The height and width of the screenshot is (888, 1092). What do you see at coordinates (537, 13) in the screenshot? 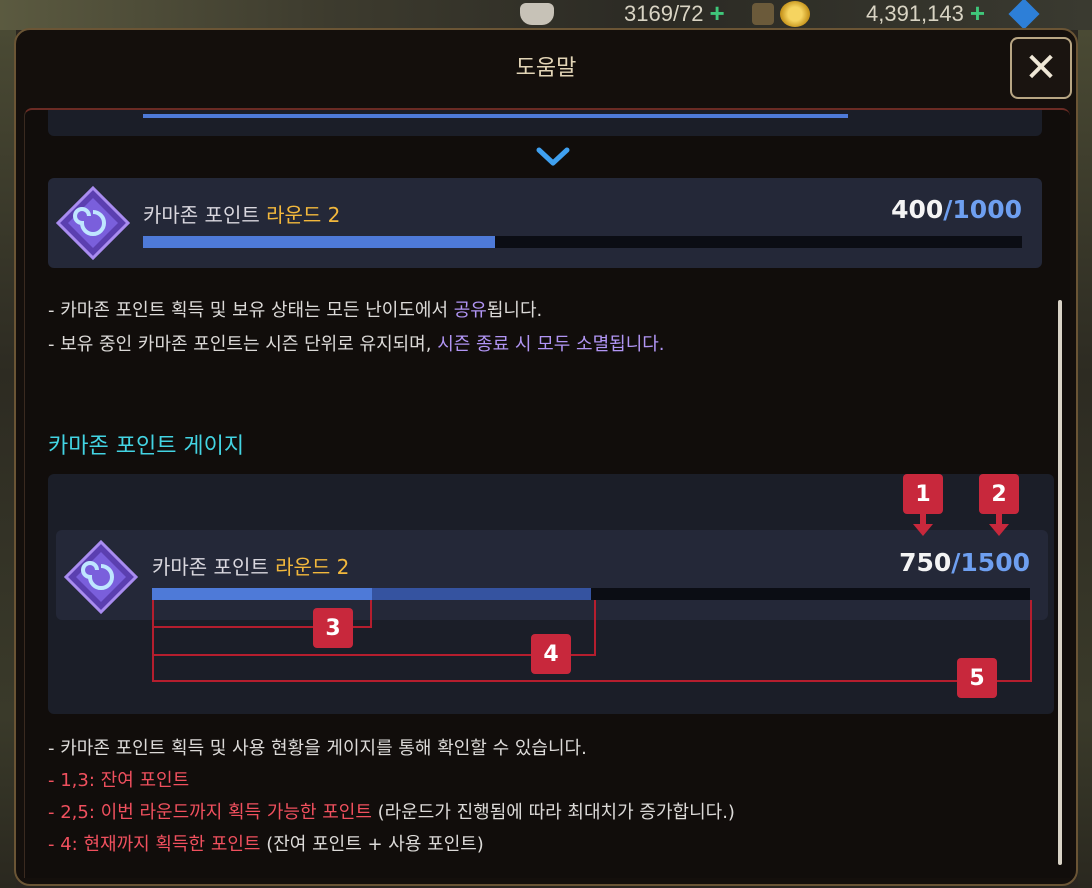
I see `coffee-cup-icon` at bounding box center [537, 13].